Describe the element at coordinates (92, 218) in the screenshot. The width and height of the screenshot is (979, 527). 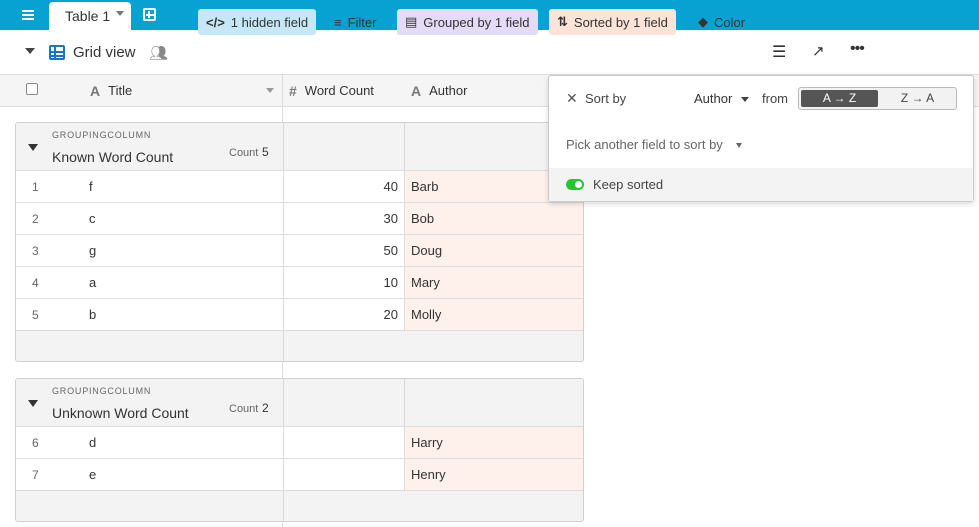
I see `cell-title: c` at that location.